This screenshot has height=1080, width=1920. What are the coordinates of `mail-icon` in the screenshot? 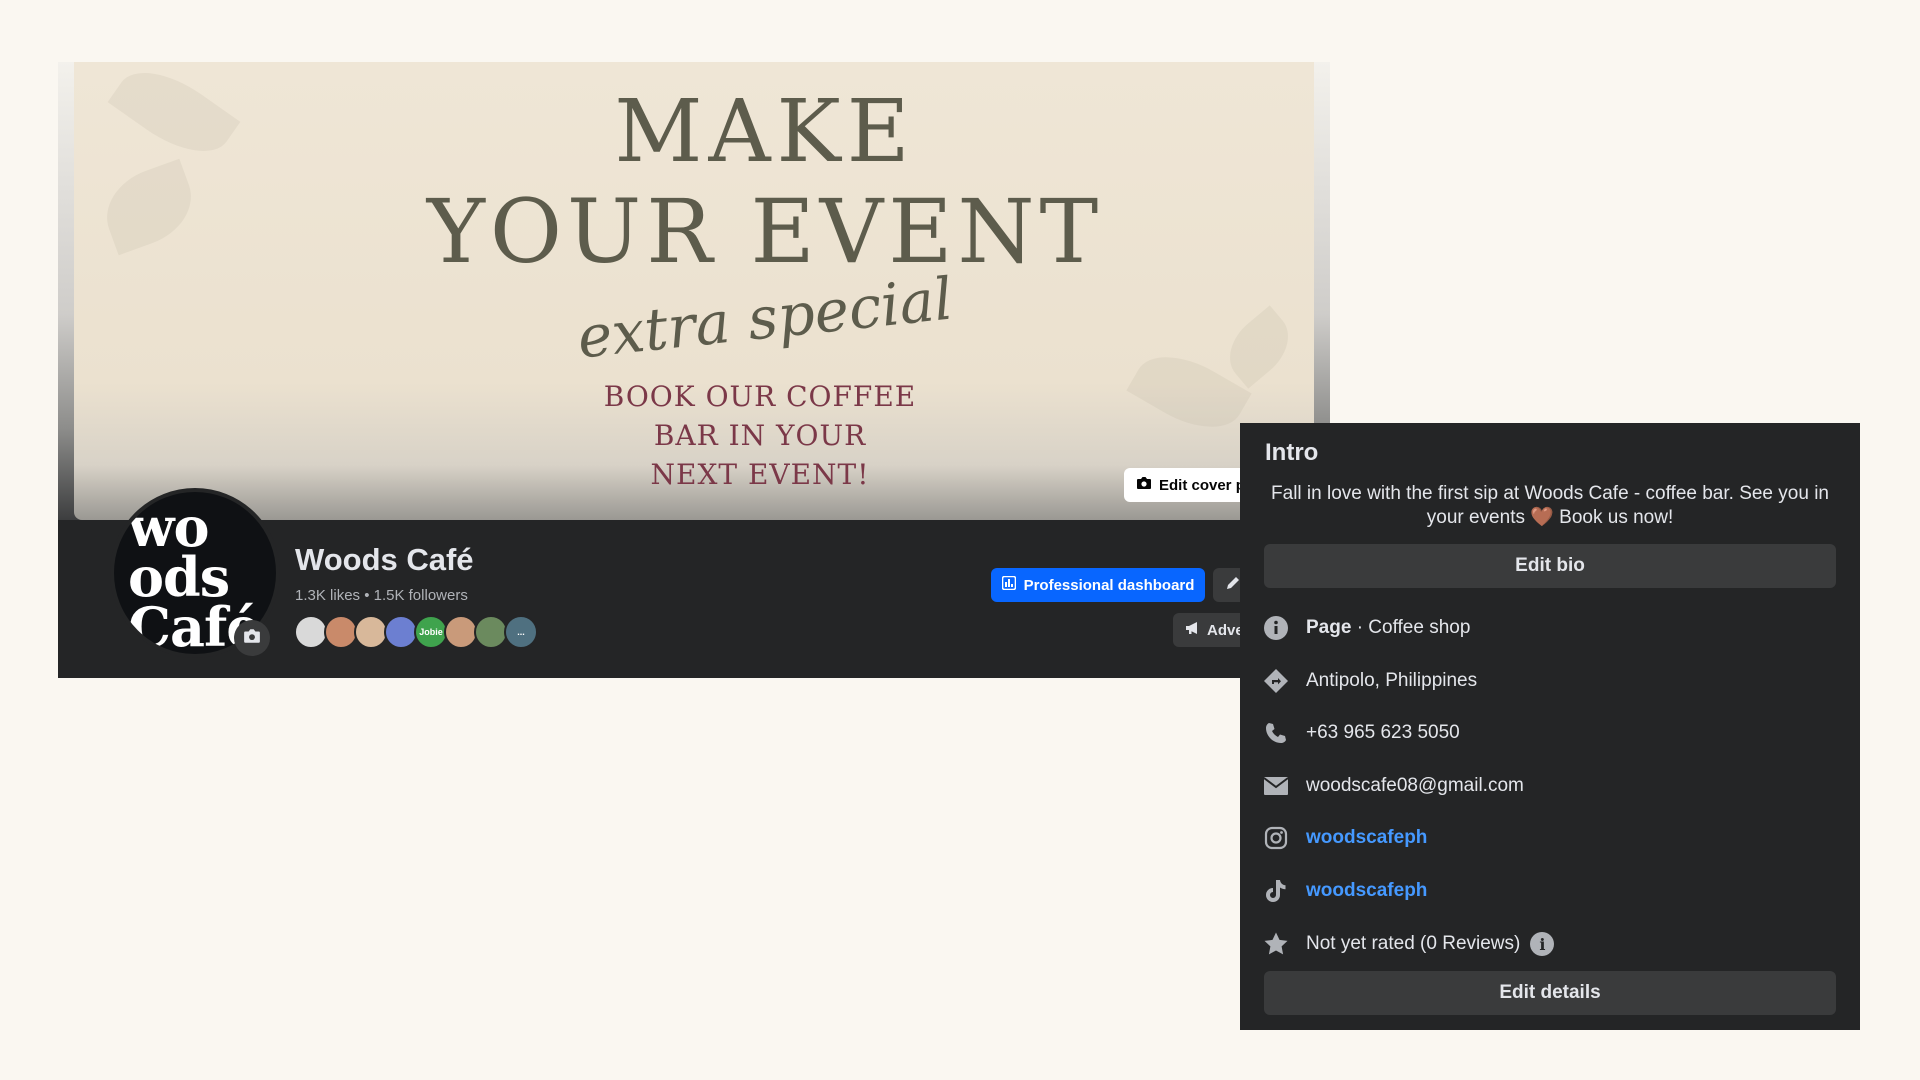 It's located at (1276, 786).